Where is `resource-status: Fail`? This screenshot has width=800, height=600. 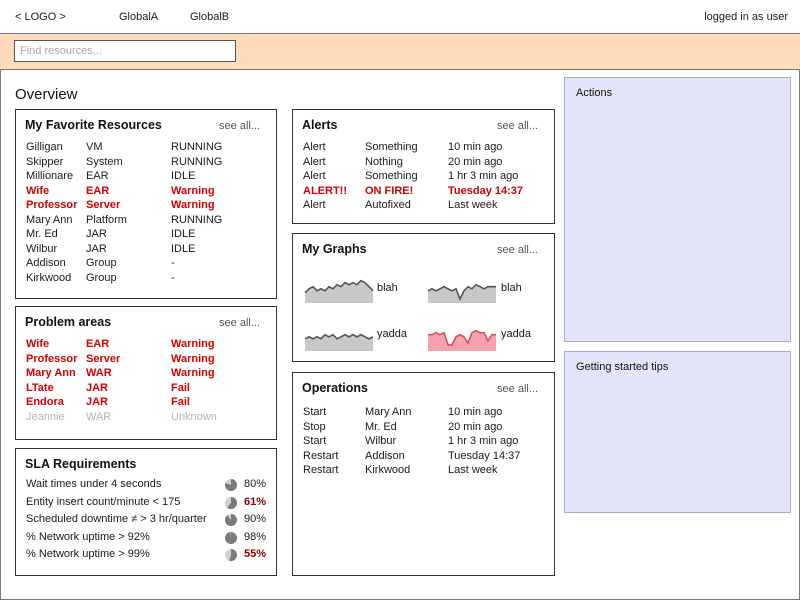
resource-status: Fail is located at coordinates (180, 402).